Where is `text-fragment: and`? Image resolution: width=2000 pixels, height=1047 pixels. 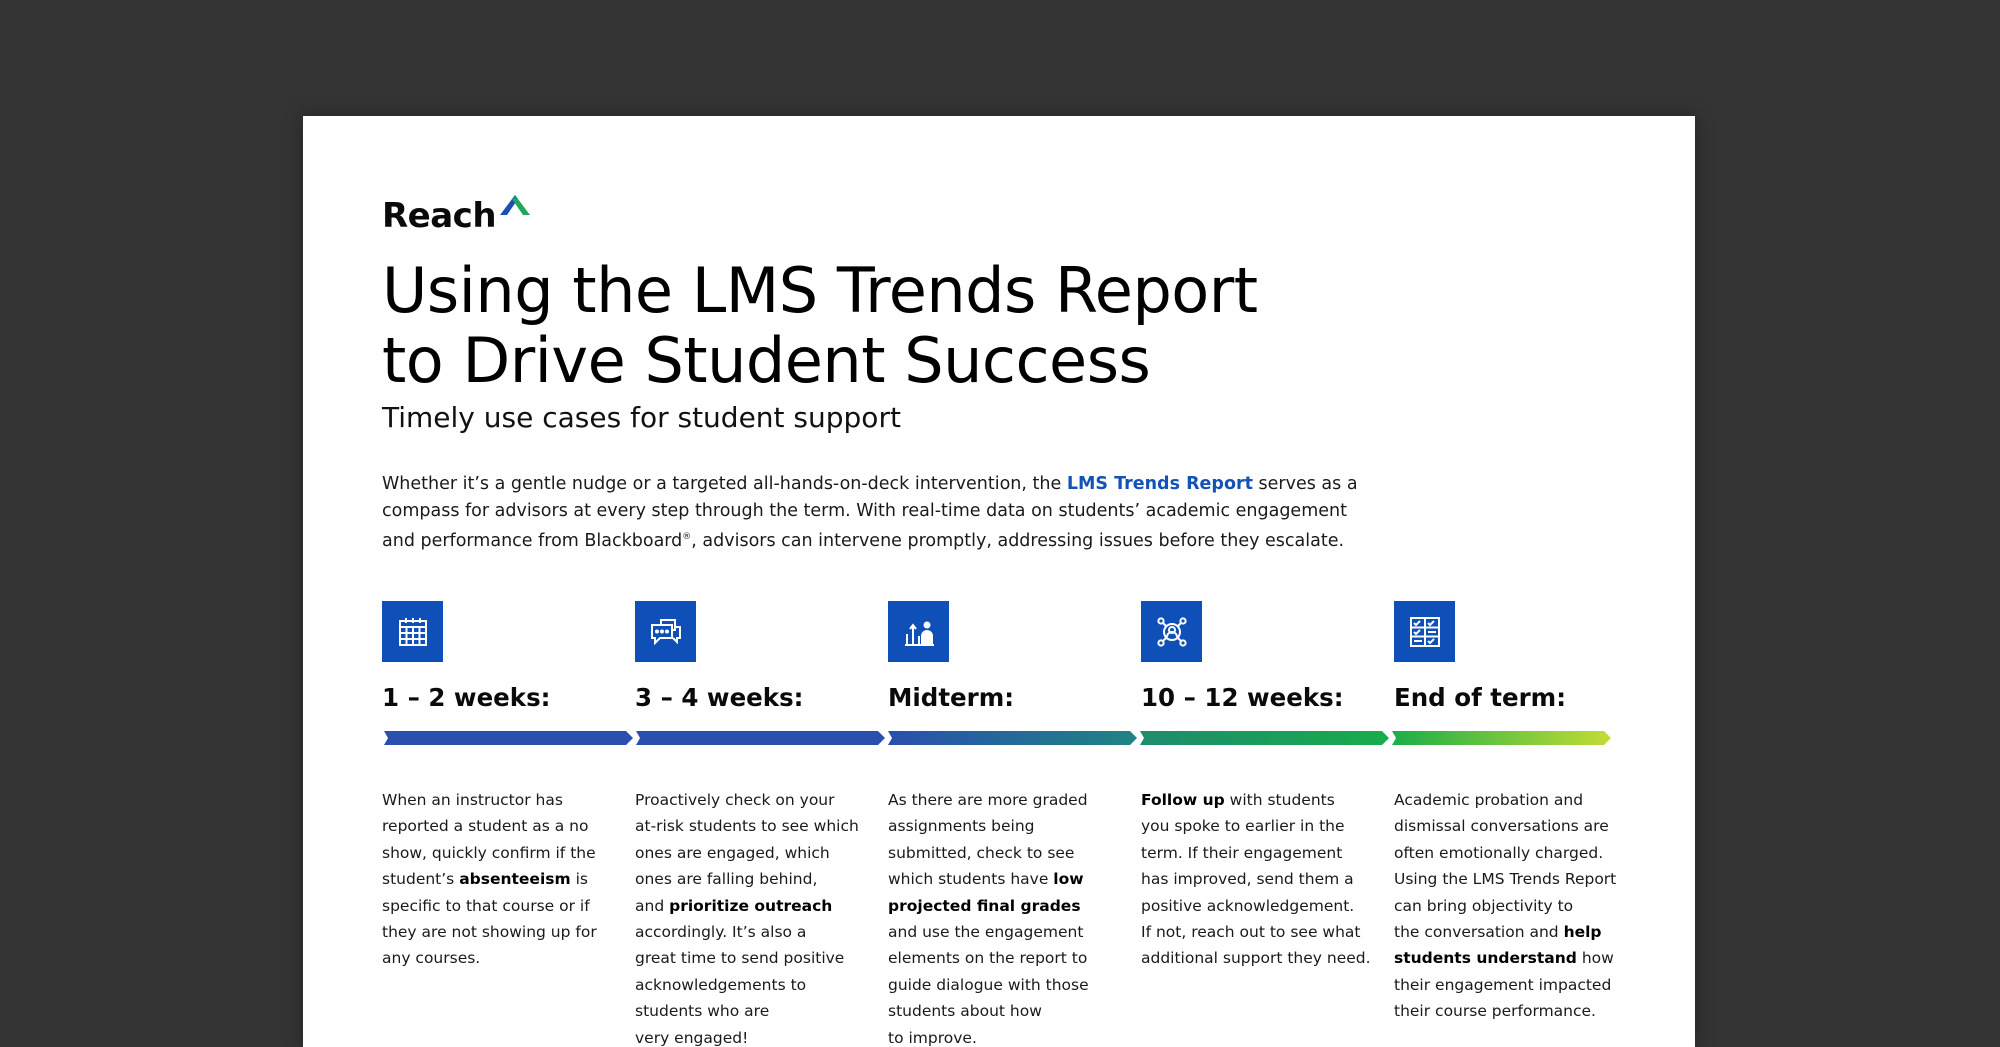 text-fragment: and is located at coordinates (652, 905).